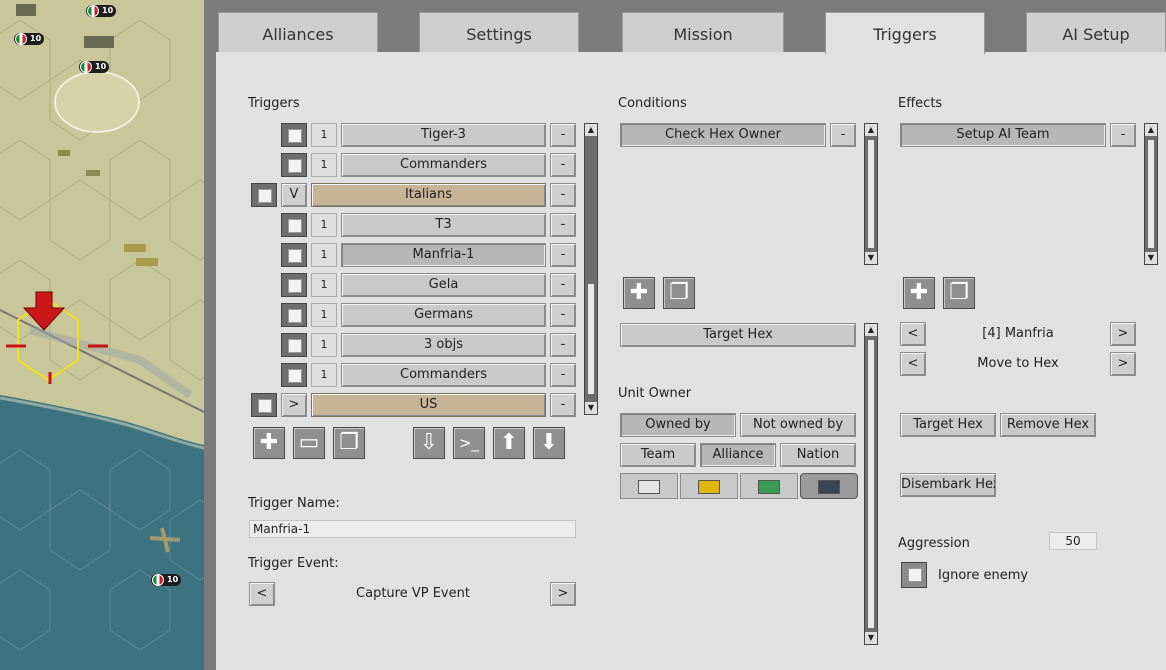  What do you see at coordinates (443, 315) in the screenshot?
I see `trigger-item: Germans` at bounding box center [443, 315].